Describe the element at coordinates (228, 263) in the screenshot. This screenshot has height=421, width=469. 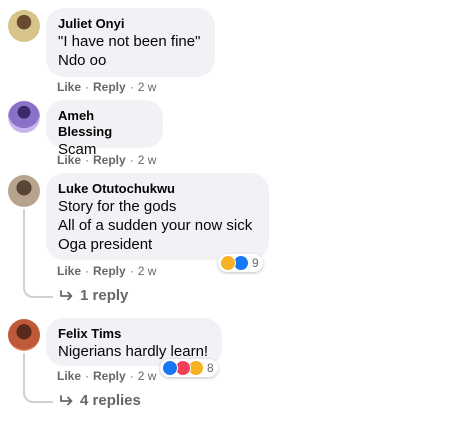
I see `haha-icon` at that location.